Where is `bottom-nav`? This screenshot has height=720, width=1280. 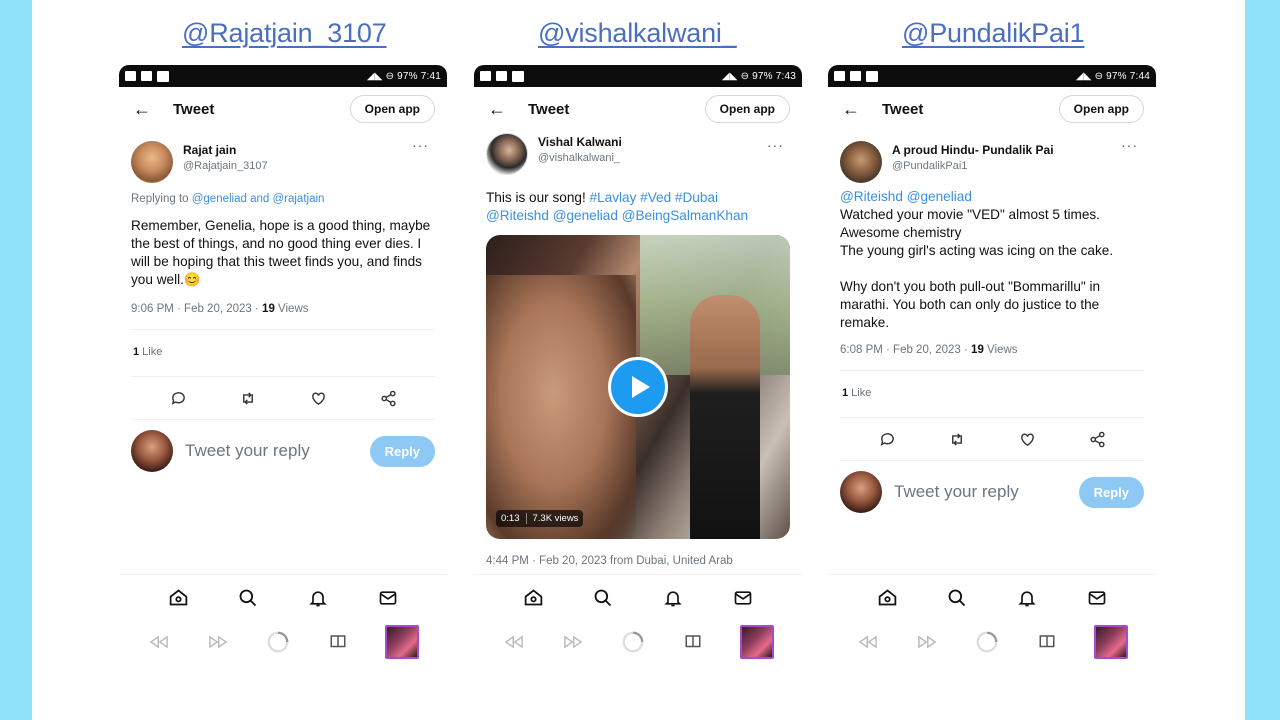
bottom-nav is located at coordinates (992, 597).